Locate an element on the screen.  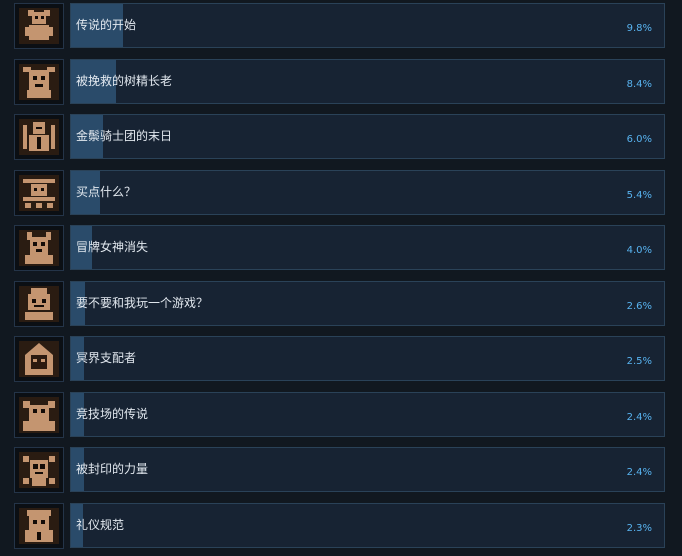
achievement-row: 金鬃骑士团的末日 6.0% is located at coordinates (340, 137).